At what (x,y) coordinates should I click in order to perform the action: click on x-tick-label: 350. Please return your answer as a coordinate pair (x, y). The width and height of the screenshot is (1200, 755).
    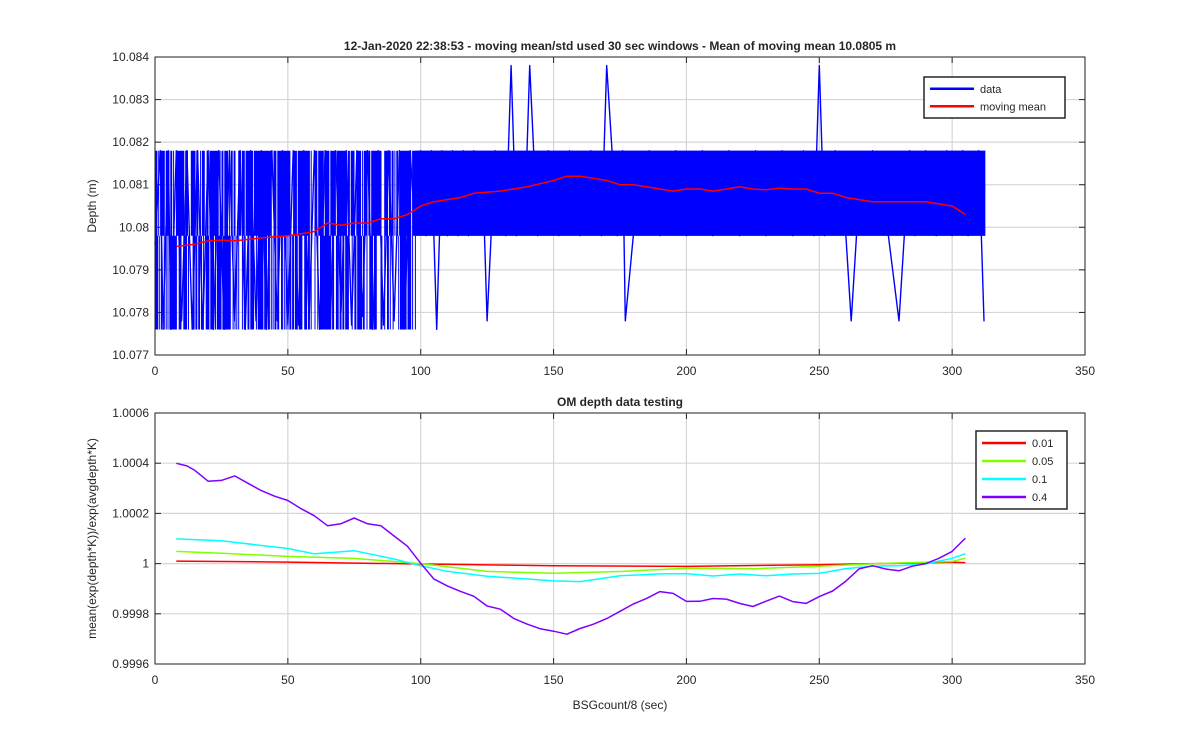
    Looking at the image, I should click on (1085, 371).